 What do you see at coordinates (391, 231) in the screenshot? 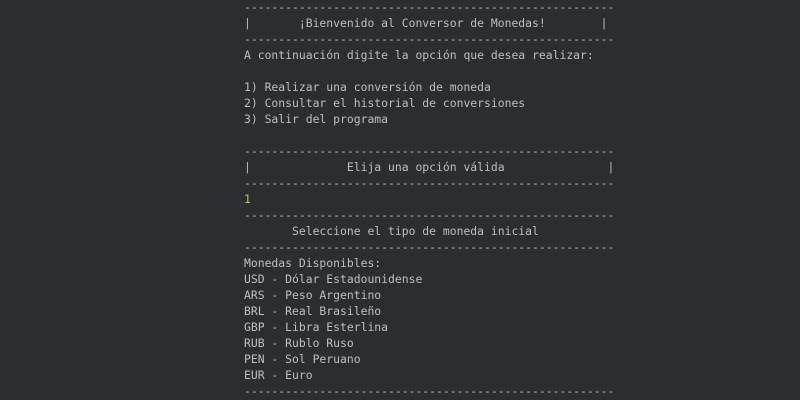
I see `console-line-header: Seleccione el tipo de moneda inicial` at bounding box center [391, 231].